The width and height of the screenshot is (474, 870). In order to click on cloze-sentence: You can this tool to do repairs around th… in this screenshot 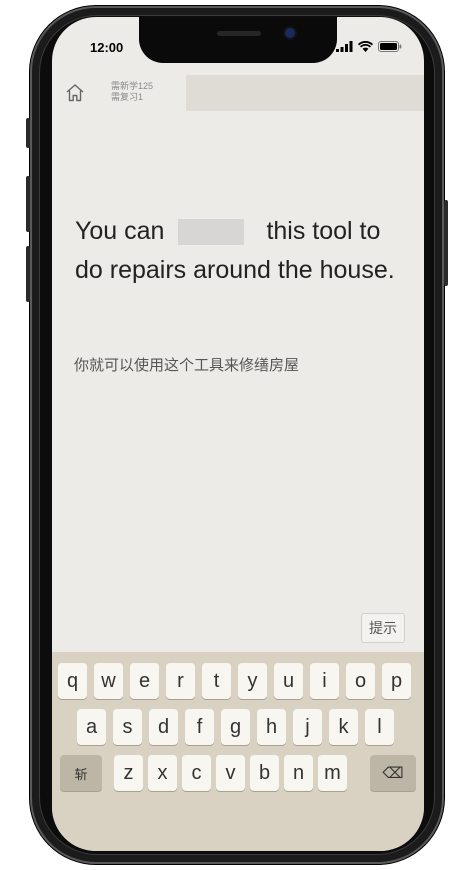, I will do `click(240, 251)`.